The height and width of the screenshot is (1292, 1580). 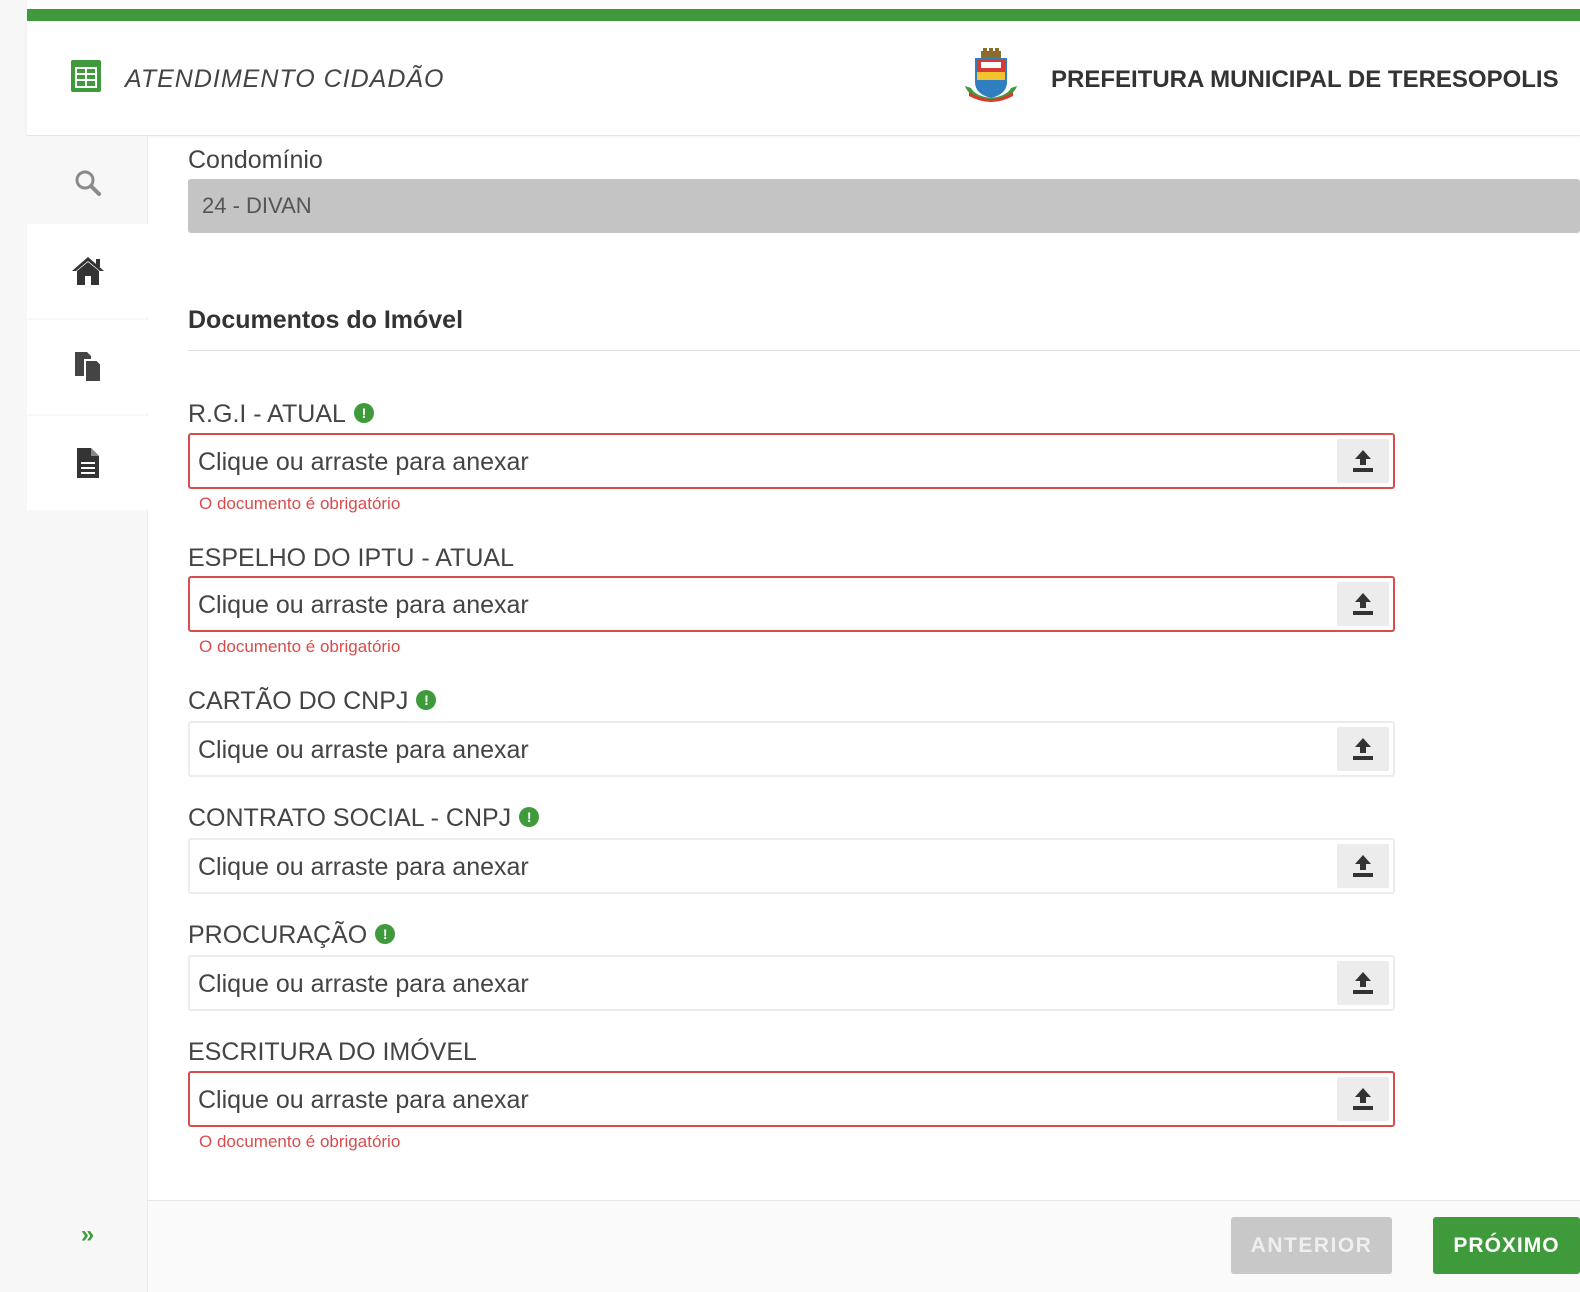 What do you see at coordinates (350, 818) in the screenshot?
I see `doc-label-text: CONTRATO SOCIAL - CNPJ` at bounding box center [350, 818].